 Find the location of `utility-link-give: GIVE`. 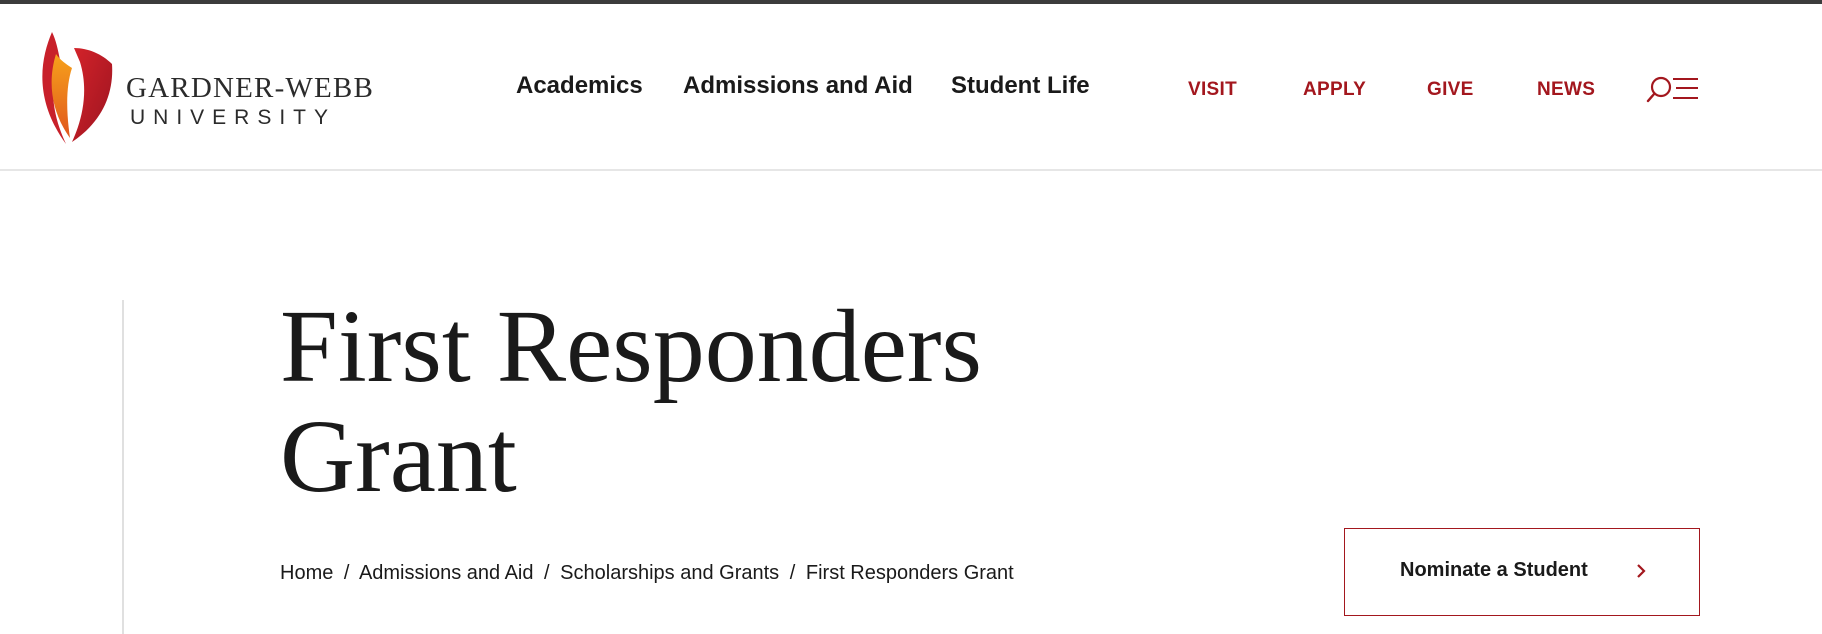

utility-link-give: GIVE is located at coordinates (1450, 90).